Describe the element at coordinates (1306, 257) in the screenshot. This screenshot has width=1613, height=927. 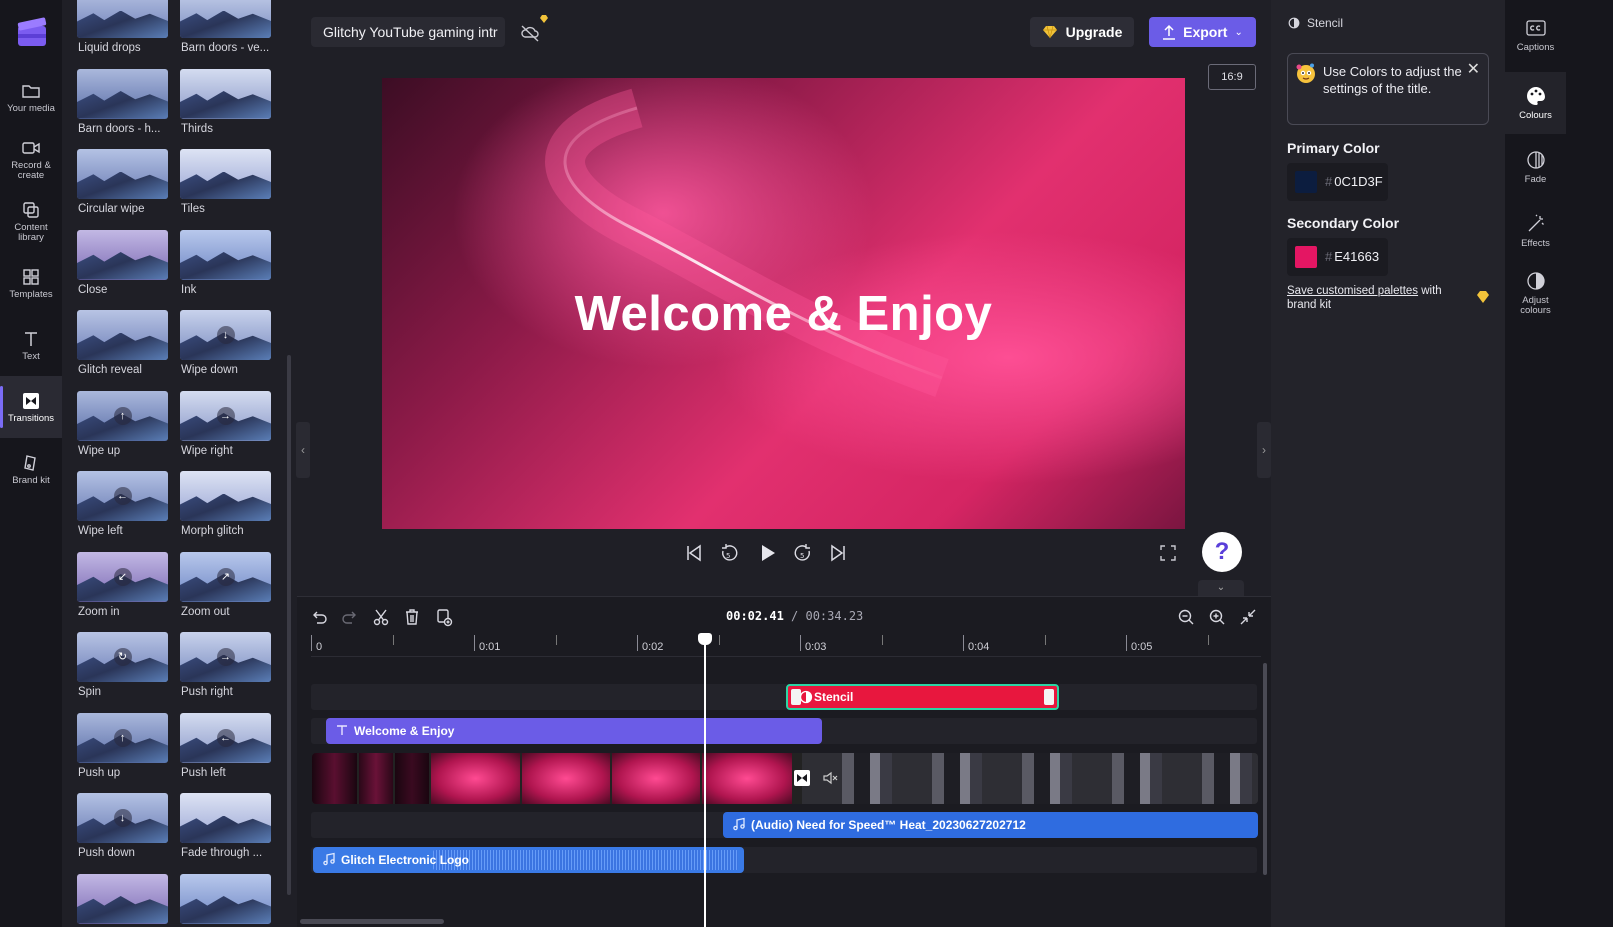
I see `secondary-color-swatch` at that location.